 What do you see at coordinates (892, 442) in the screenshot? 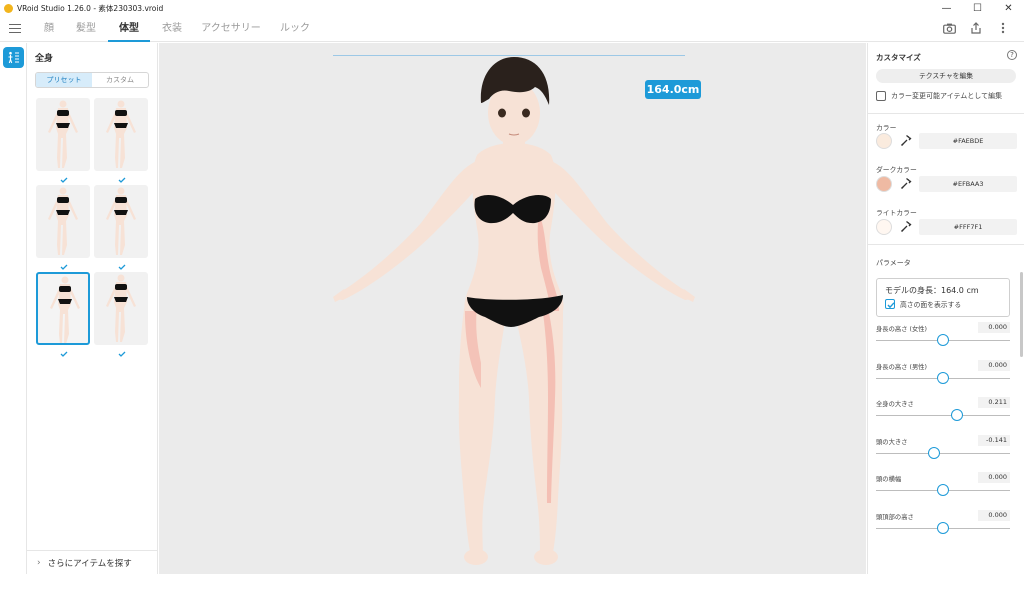
I see `slider-label: 頭の大きさ` at bounding box center [892, 442].